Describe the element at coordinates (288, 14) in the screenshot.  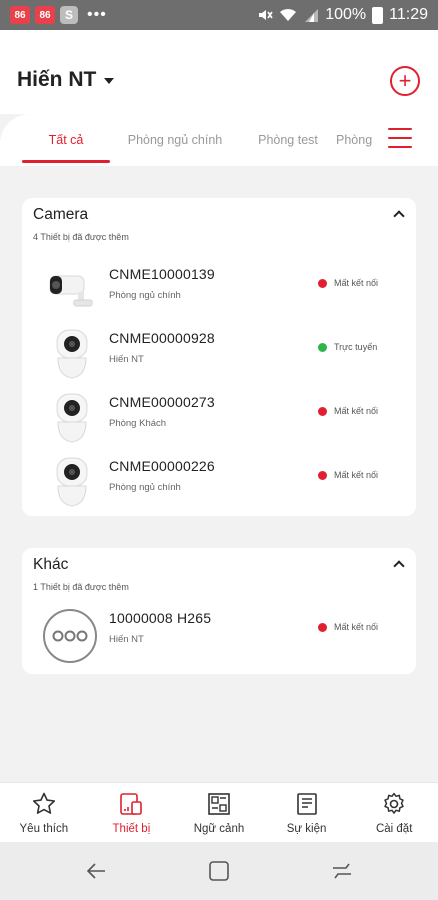
I see `wifi-icon` at that location.